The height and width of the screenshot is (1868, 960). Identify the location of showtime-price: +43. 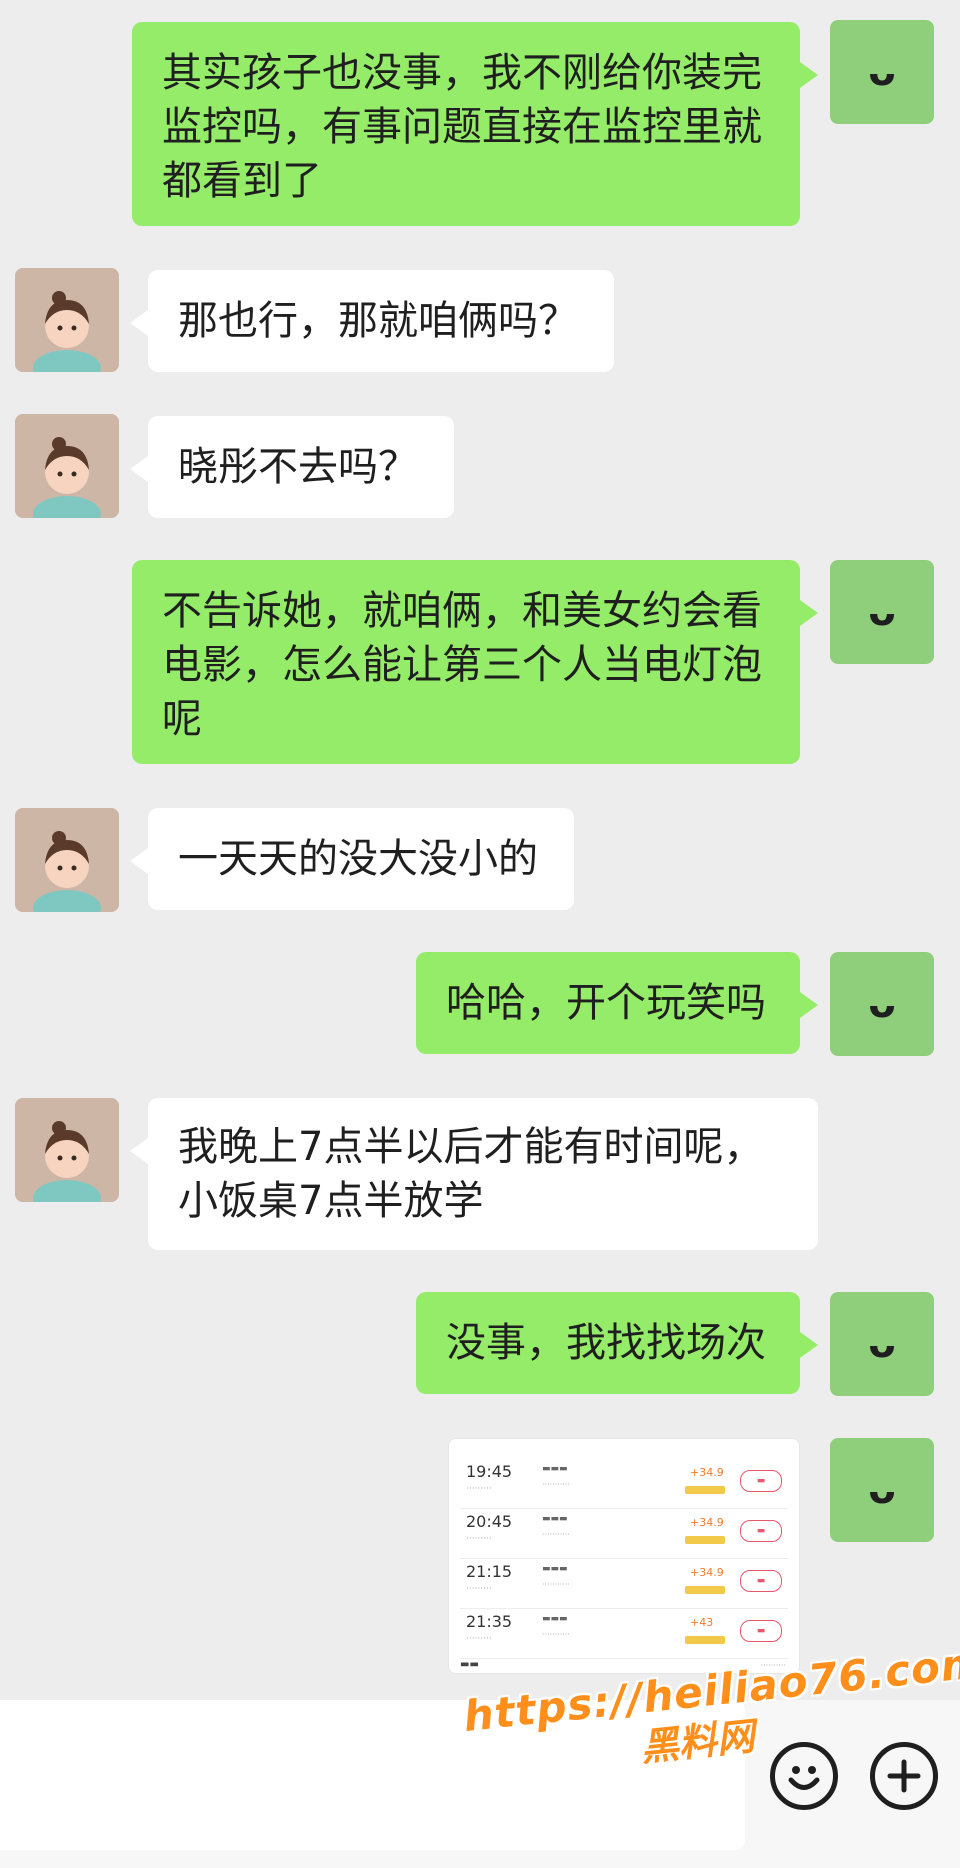
(702, 1622).